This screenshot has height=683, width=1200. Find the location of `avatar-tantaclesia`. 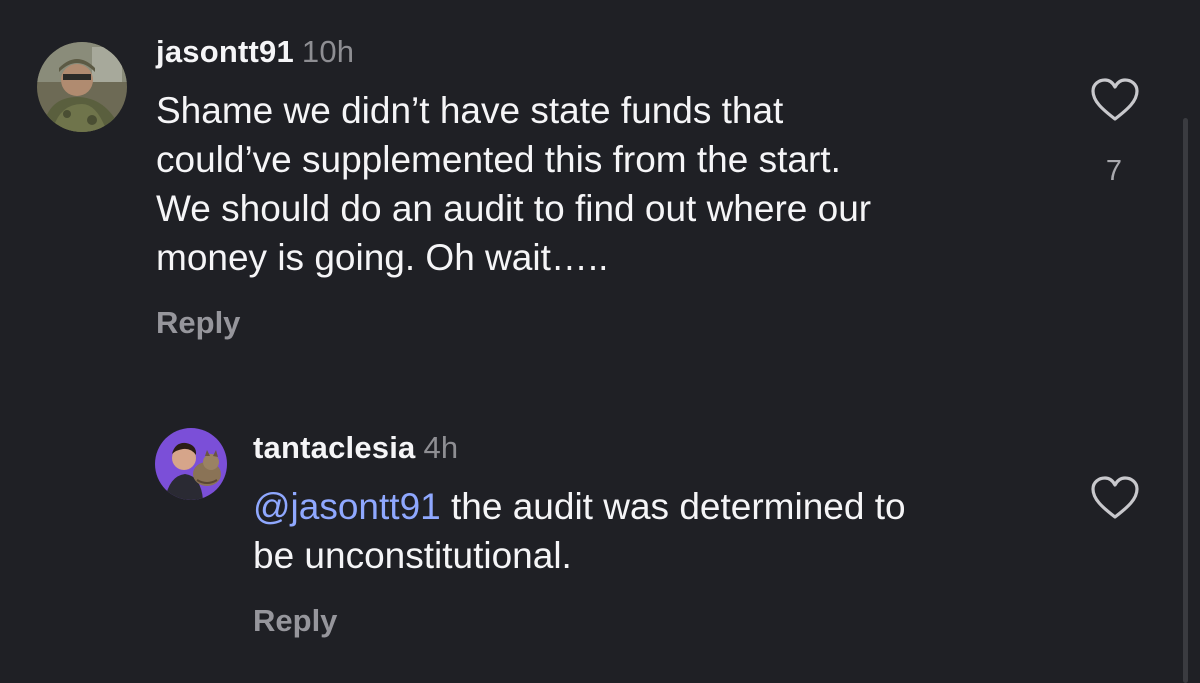

avatar-tantaclesia is located at coordinates (191, 464).